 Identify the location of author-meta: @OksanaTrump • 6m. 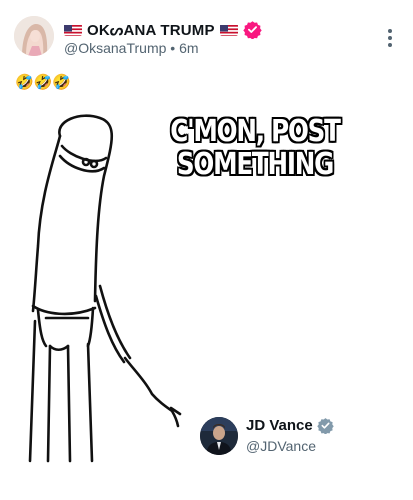
(131, 48).